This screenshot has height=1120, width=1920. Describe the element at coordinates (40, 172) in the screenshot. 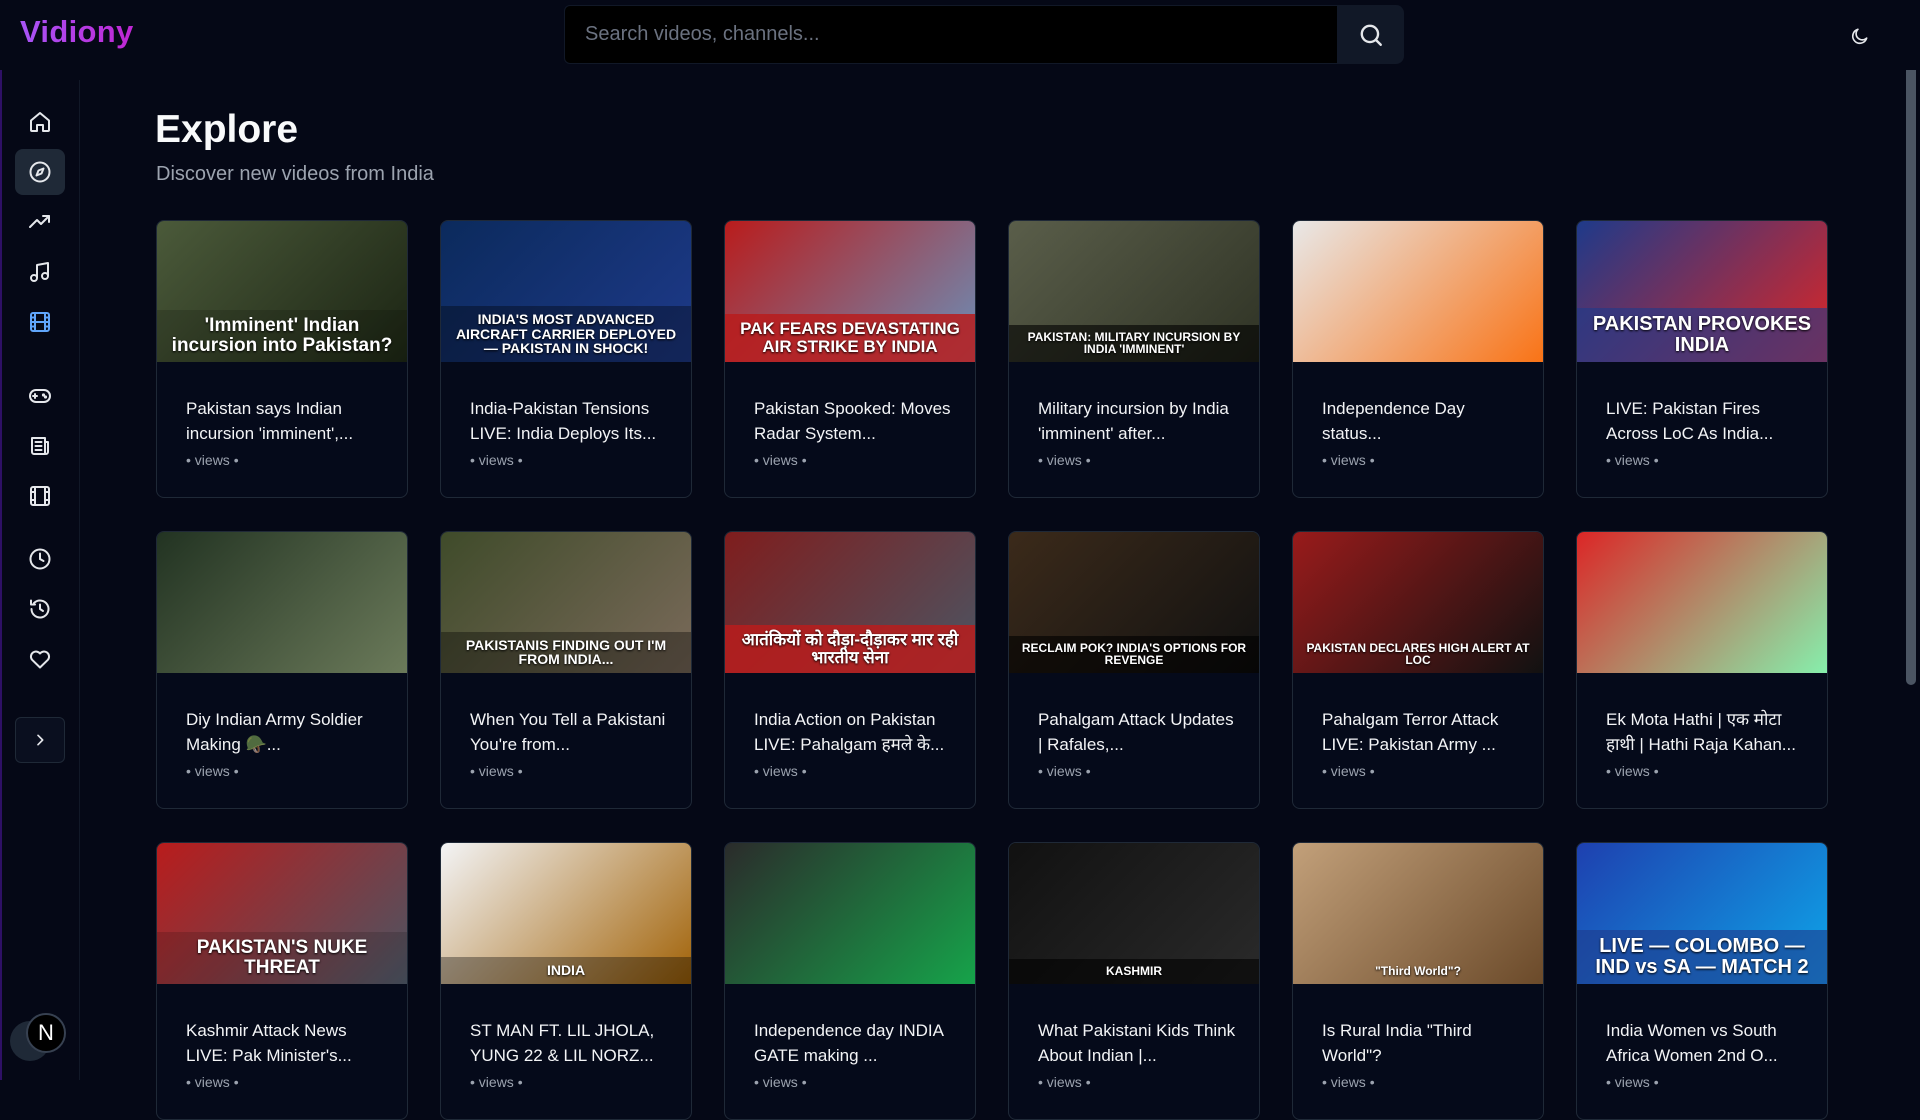

I see `sidebar-item-explore` at that location.